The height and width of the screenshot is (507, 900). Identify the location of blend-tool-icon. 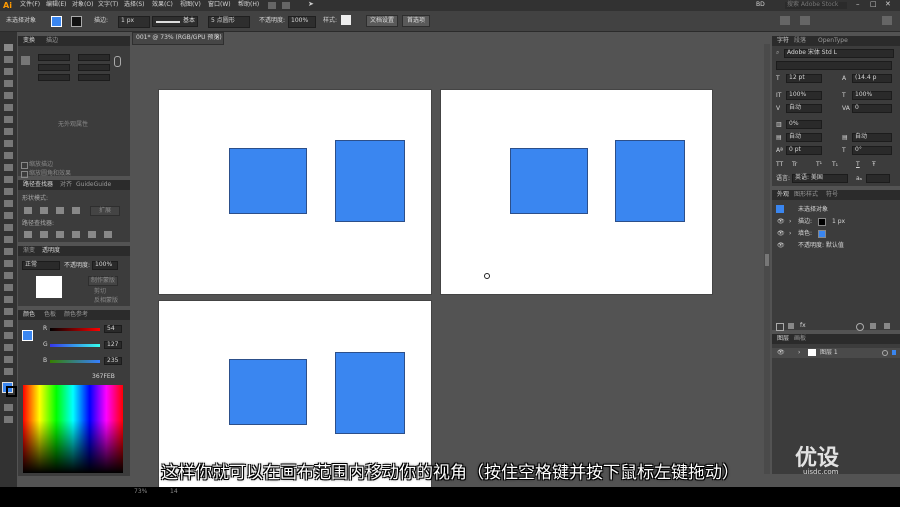
(8, 299).